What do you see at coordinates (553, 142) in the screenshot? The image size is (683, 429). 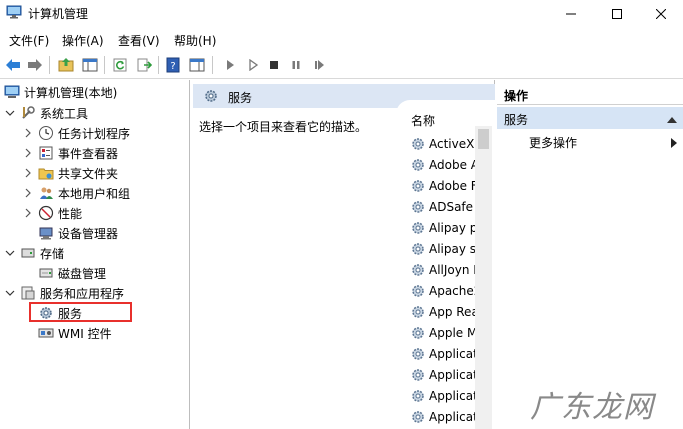 I see `more-actions-item: 更多操作` at bounding box center [553, 142].